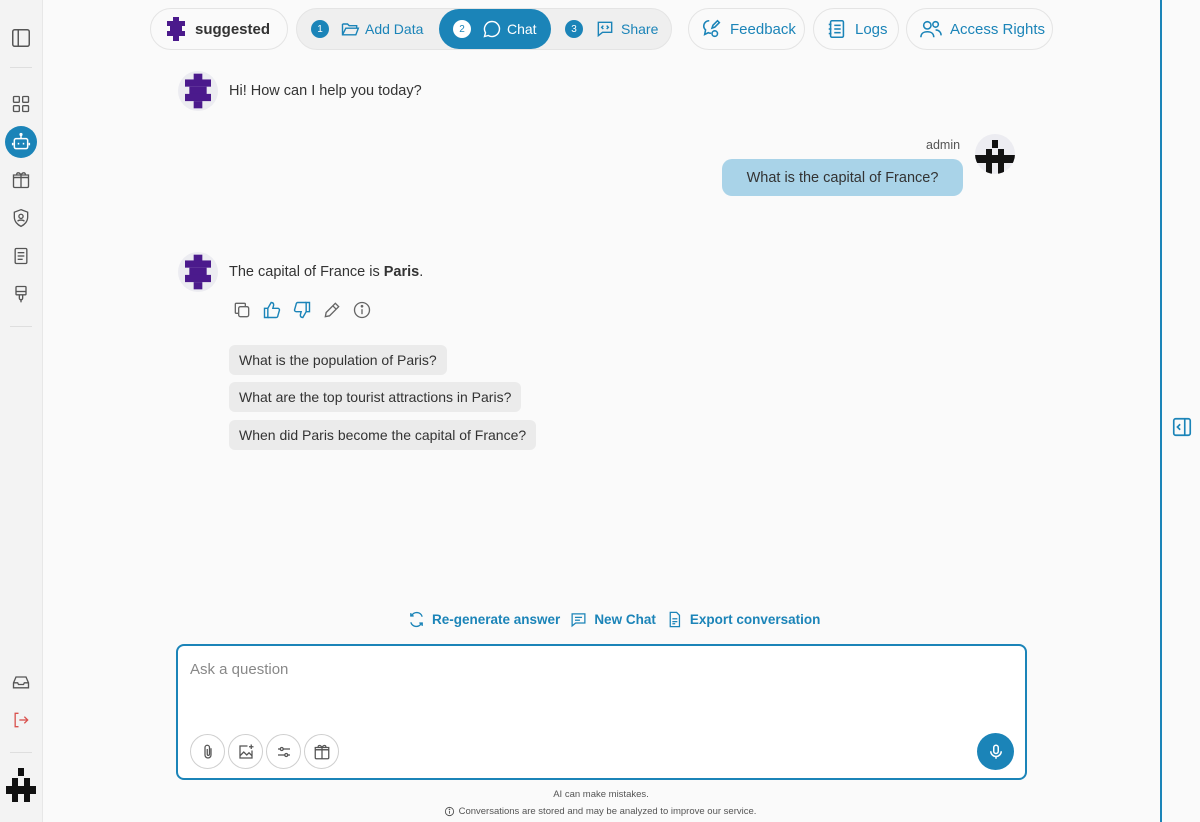 The height and width of the screenshot is (822, 1200). I want to click on panel-expand-icon, so click(1182, 427).